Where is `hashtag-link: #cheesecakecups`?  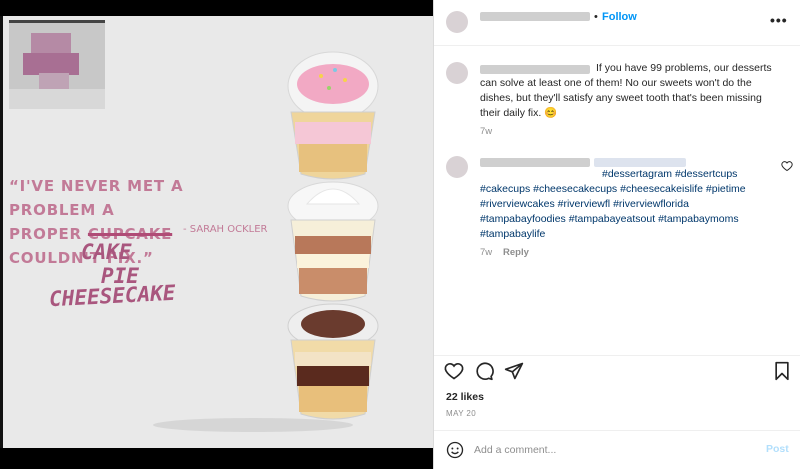 hashtag-link: #cheesecakecups is located at coordinates (575, 189).